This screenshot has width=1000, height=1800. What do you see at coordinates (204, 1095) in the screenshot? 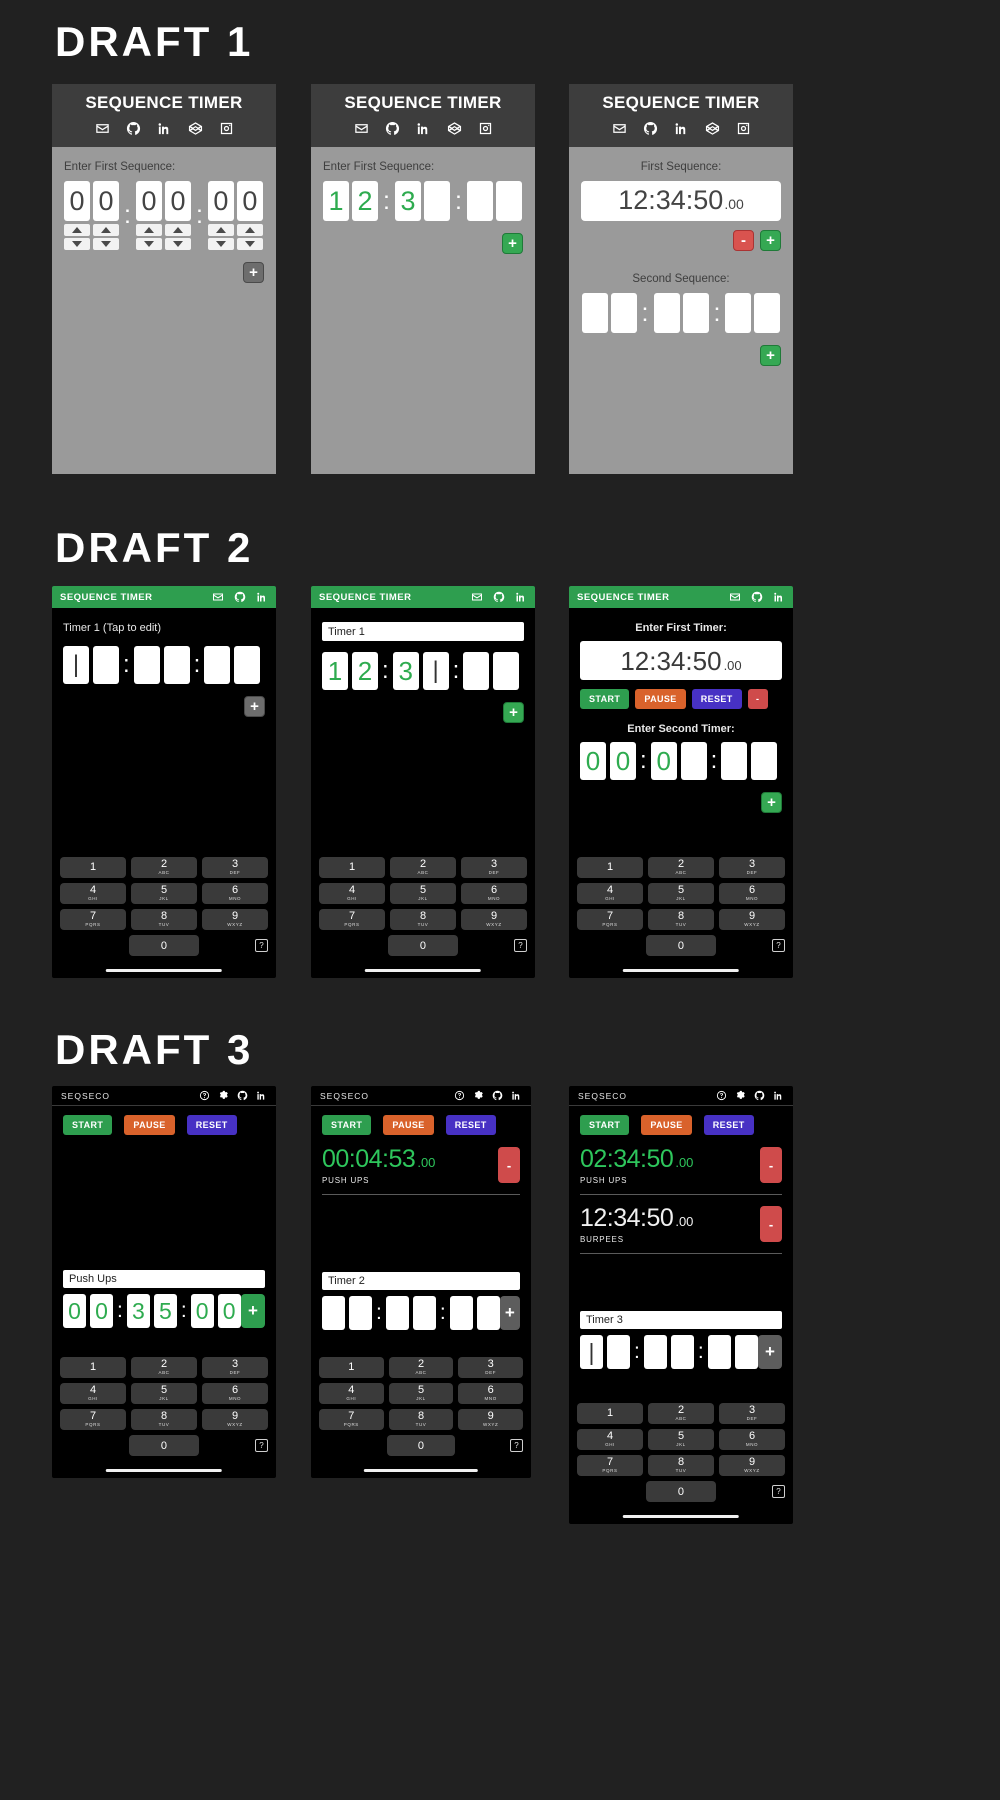
I see `help-circle-icon` at bounding box center [204, 1095].